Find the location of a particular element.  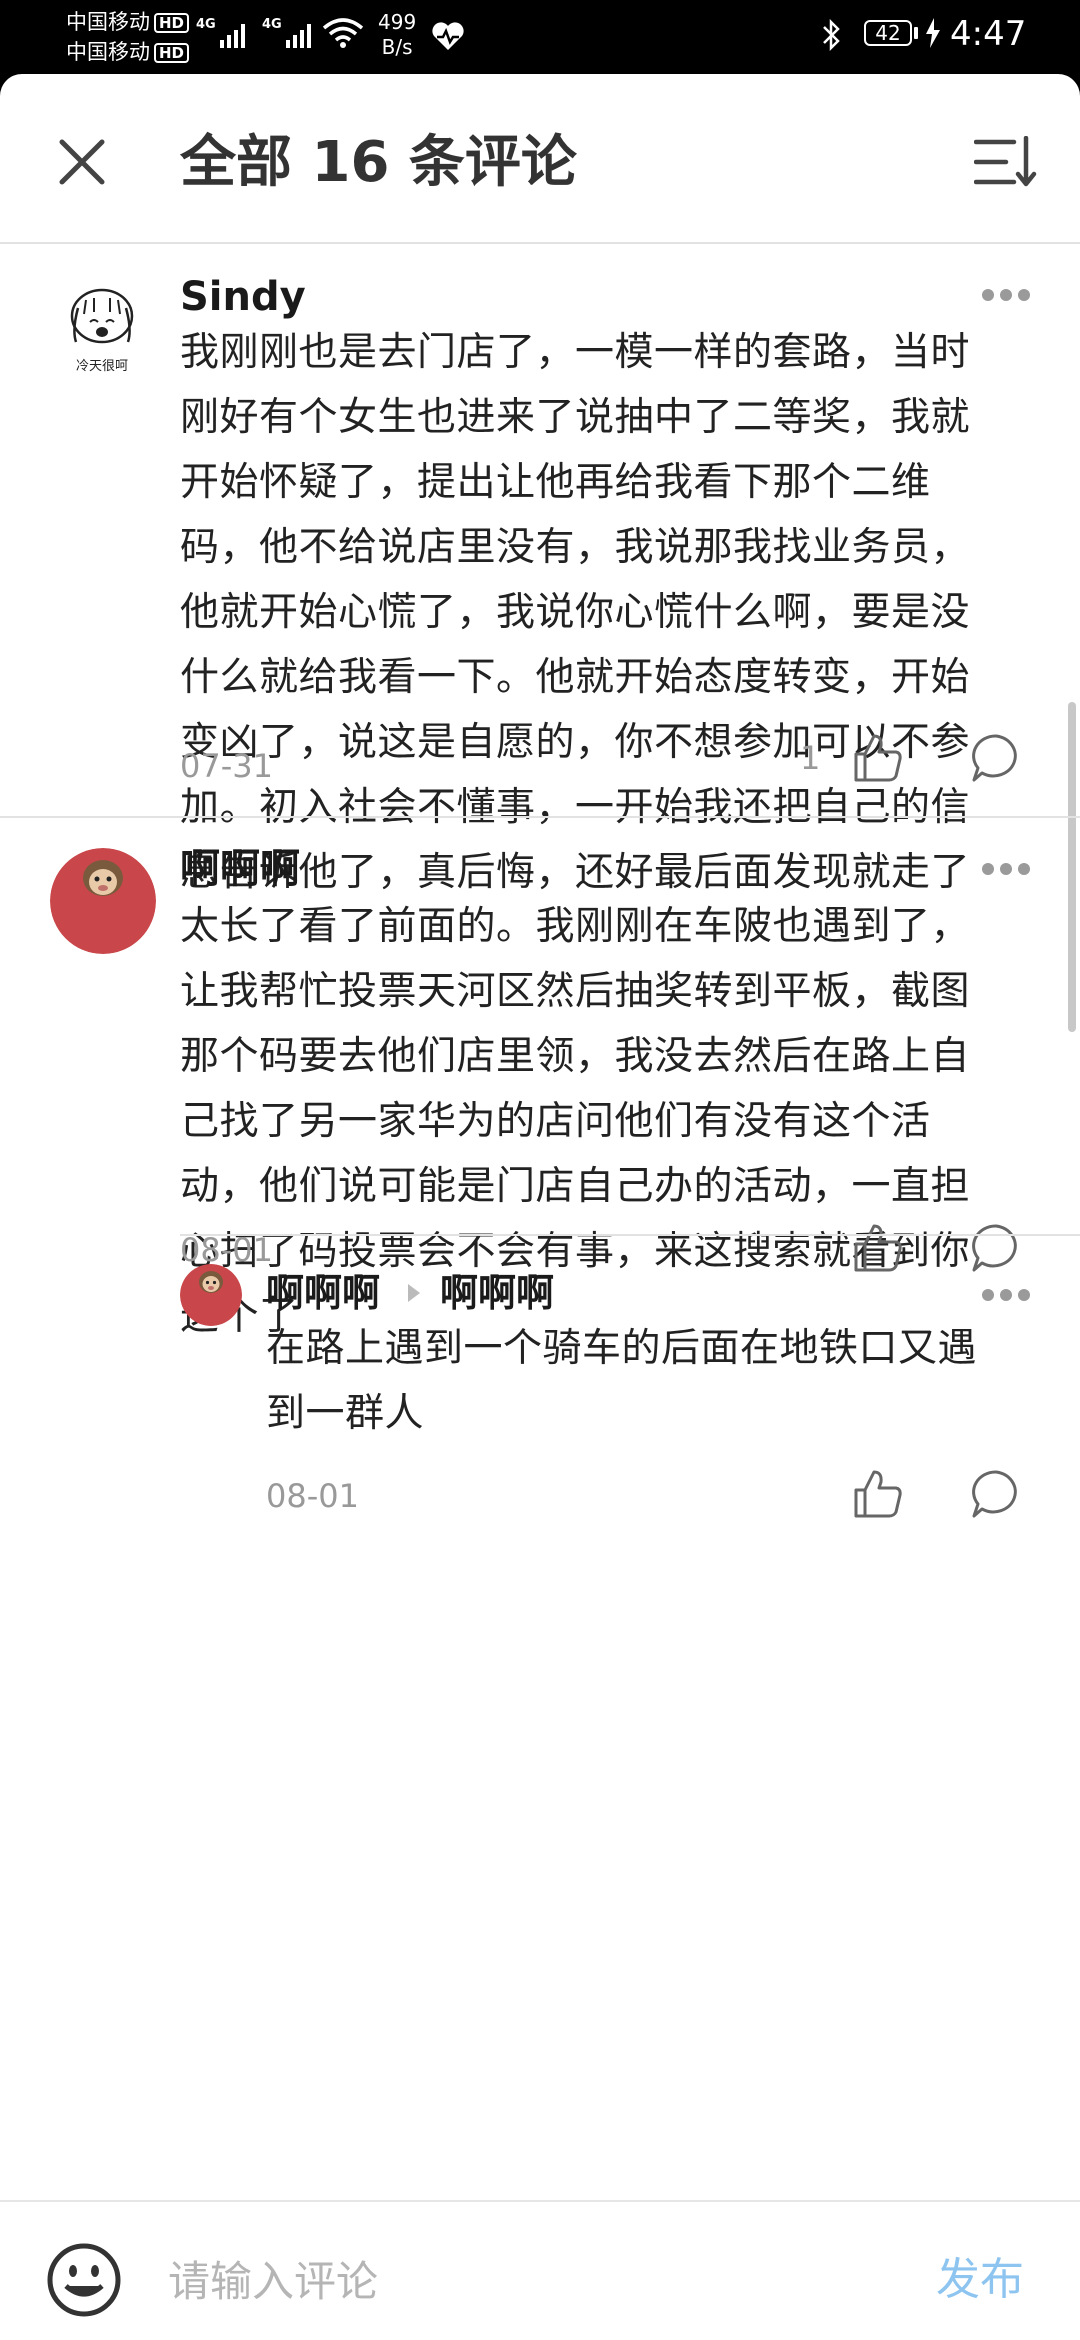

page-title: 全部 16 条评论 is located at coordinates (378, 162).